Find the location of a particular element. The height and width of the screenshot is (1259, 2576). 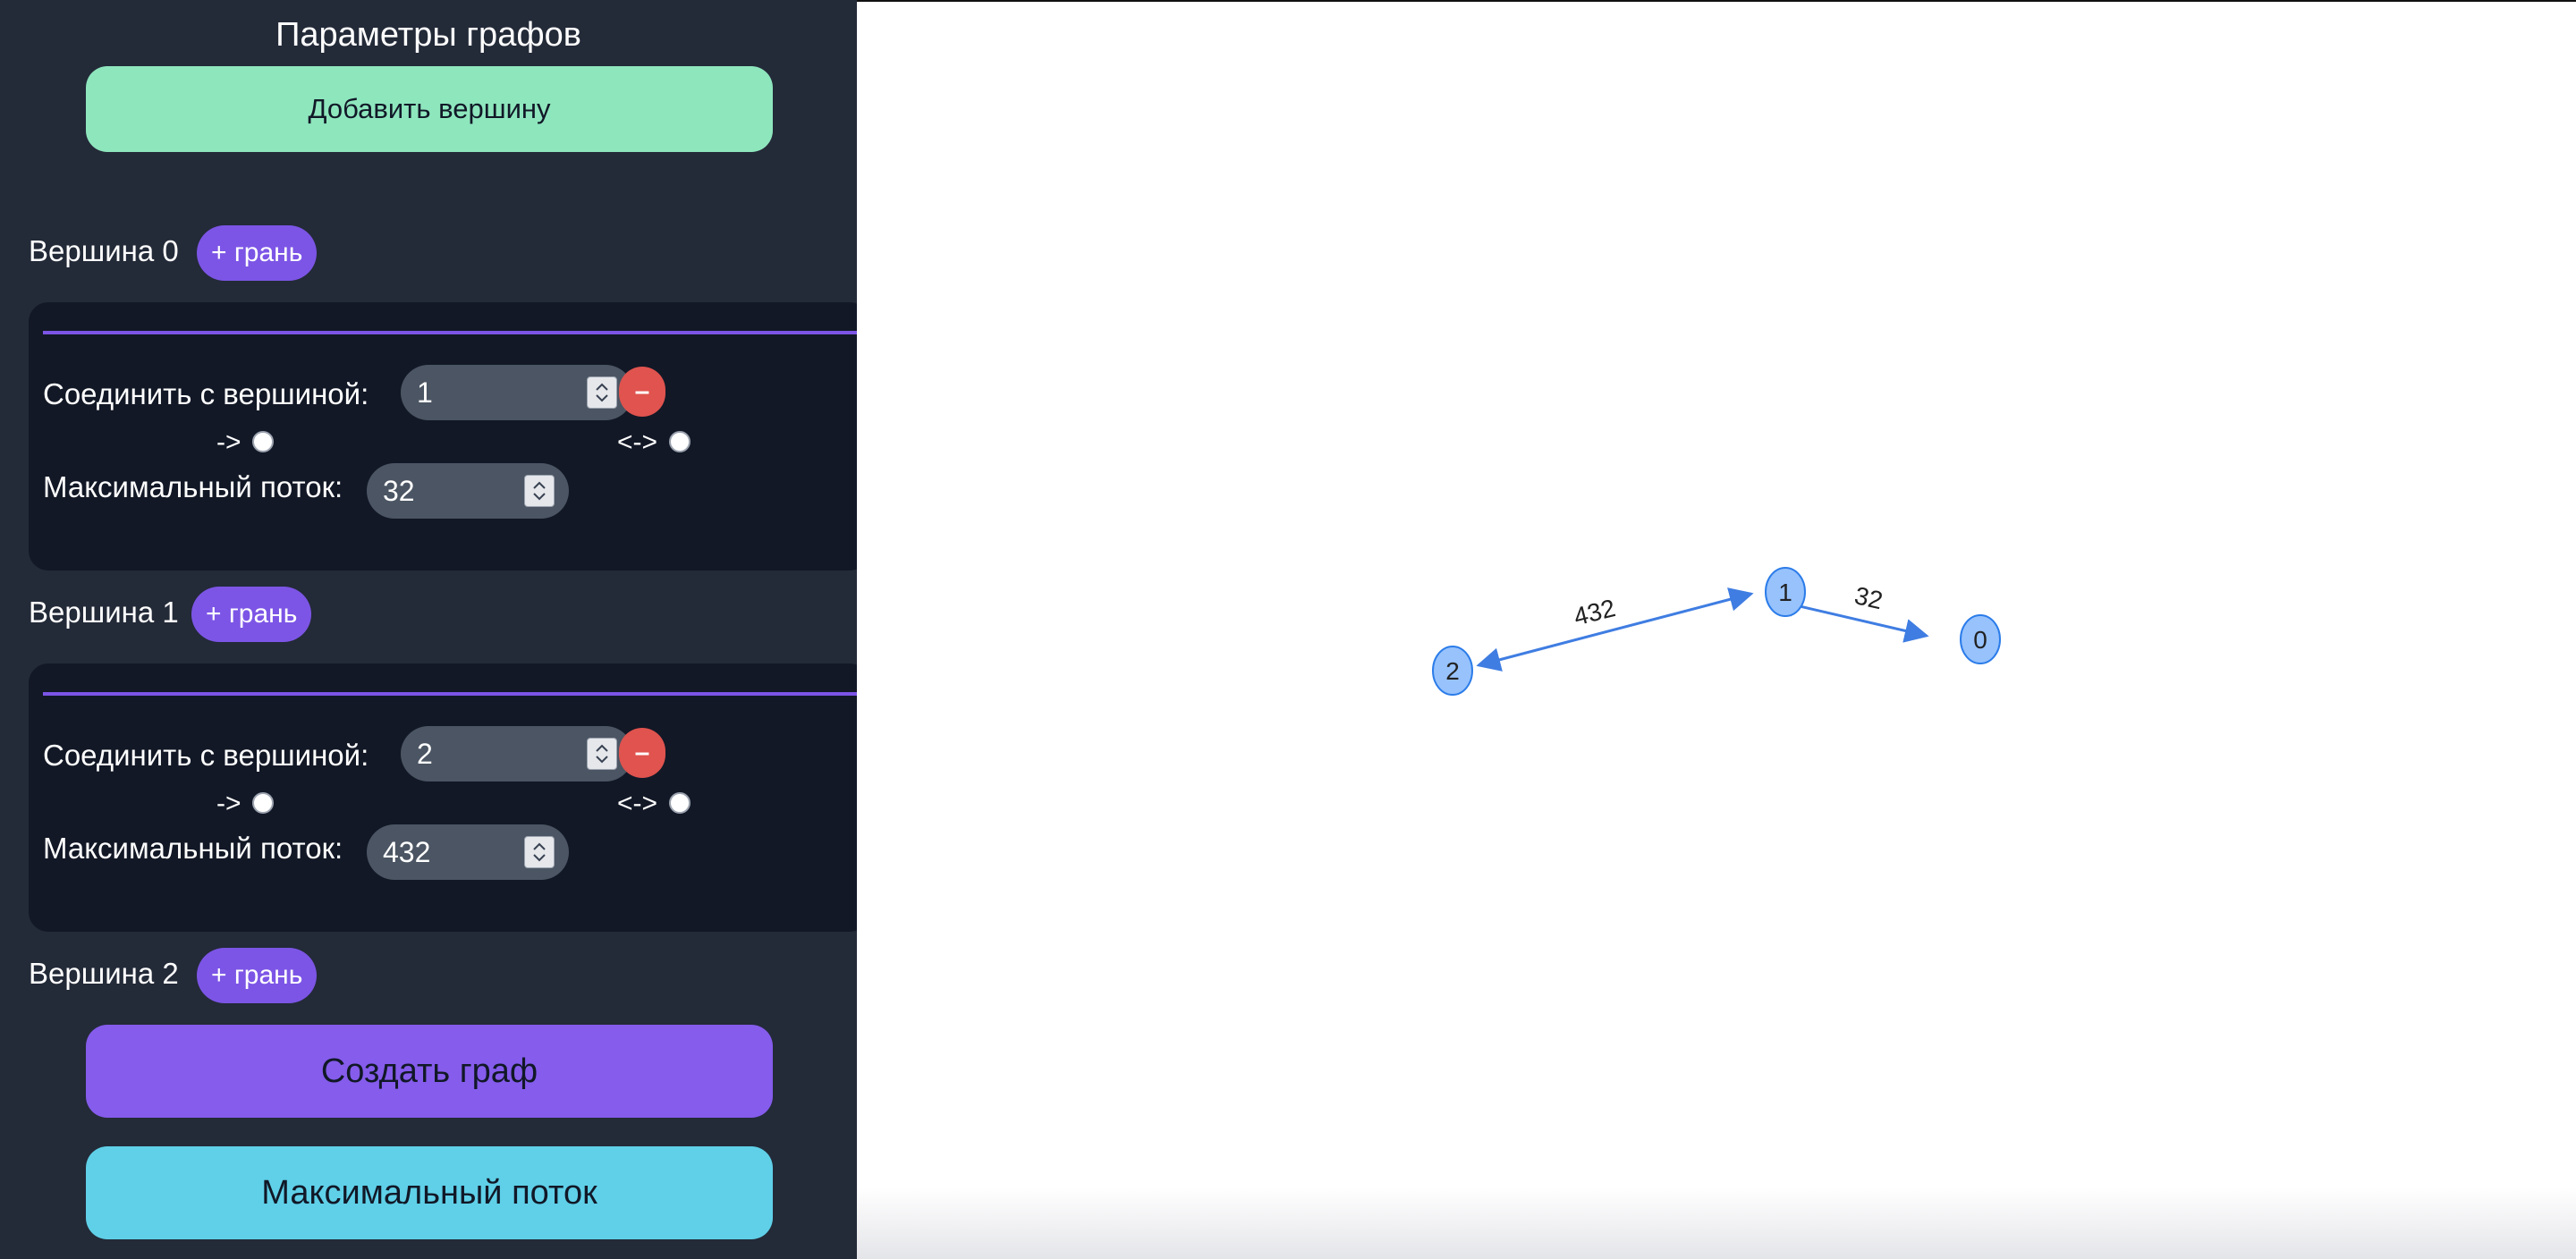

connect-vertex-input: 1 is located at coordinates (517, 392).